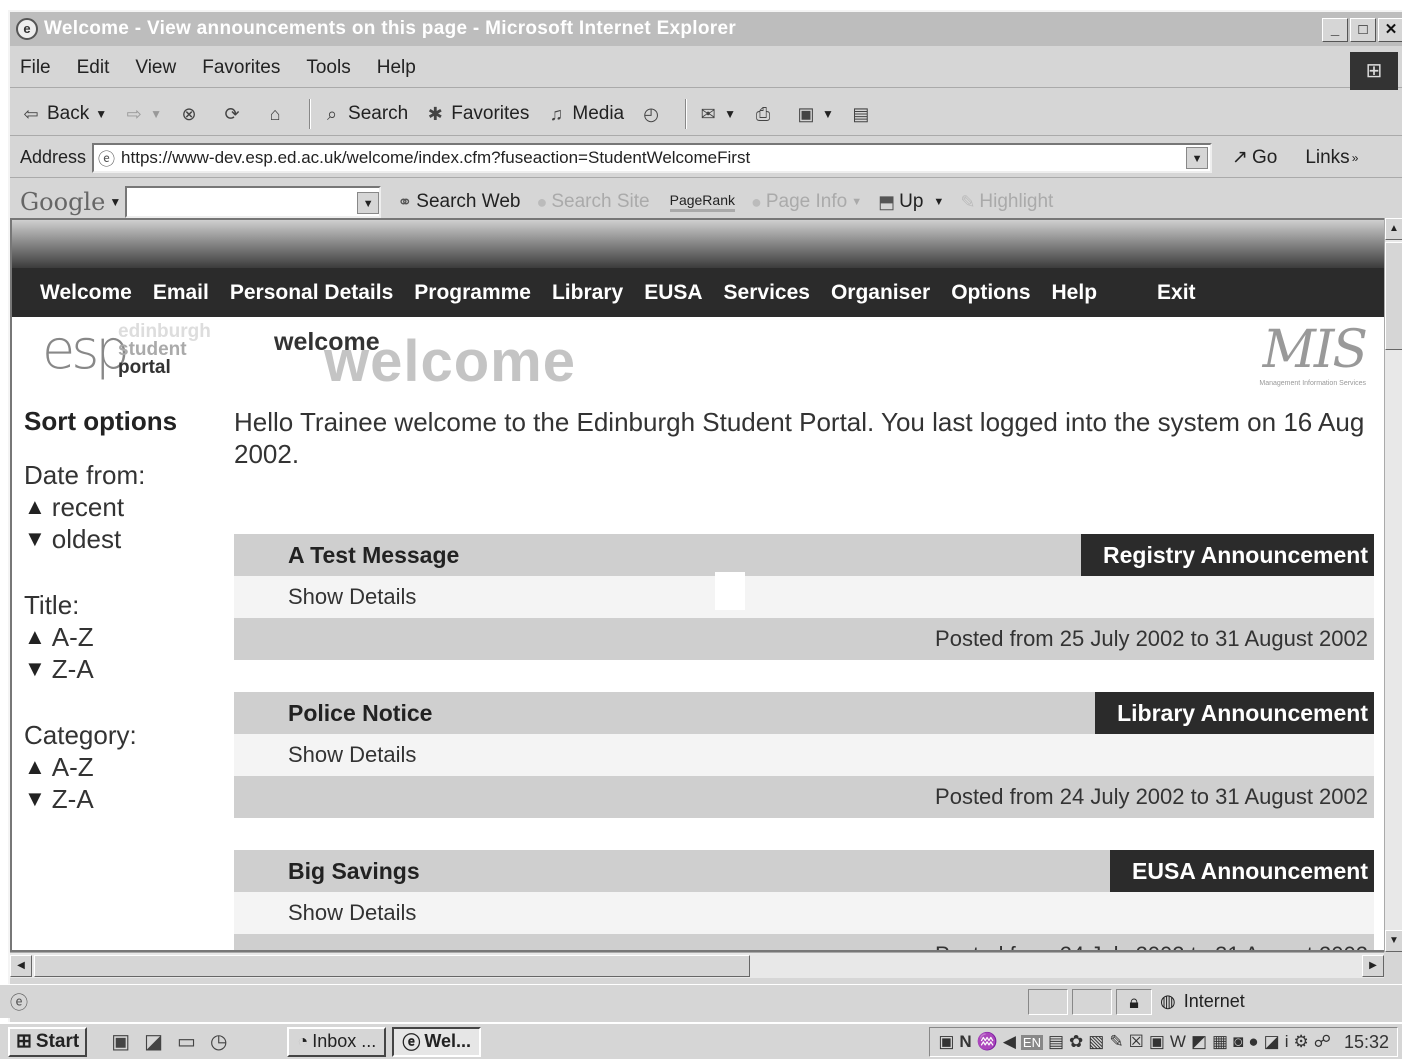  I want to click on vertical-scroll-thumb, so click(1393, 296).